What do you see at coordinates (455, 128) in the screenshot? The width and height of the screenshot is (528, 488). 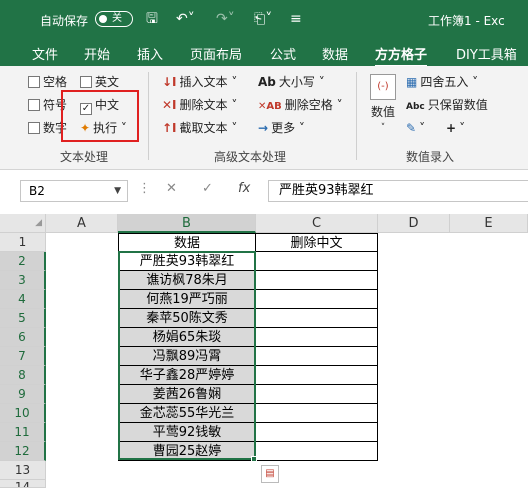 I see `add-button: + ˅` at bounding box center [455, 128].